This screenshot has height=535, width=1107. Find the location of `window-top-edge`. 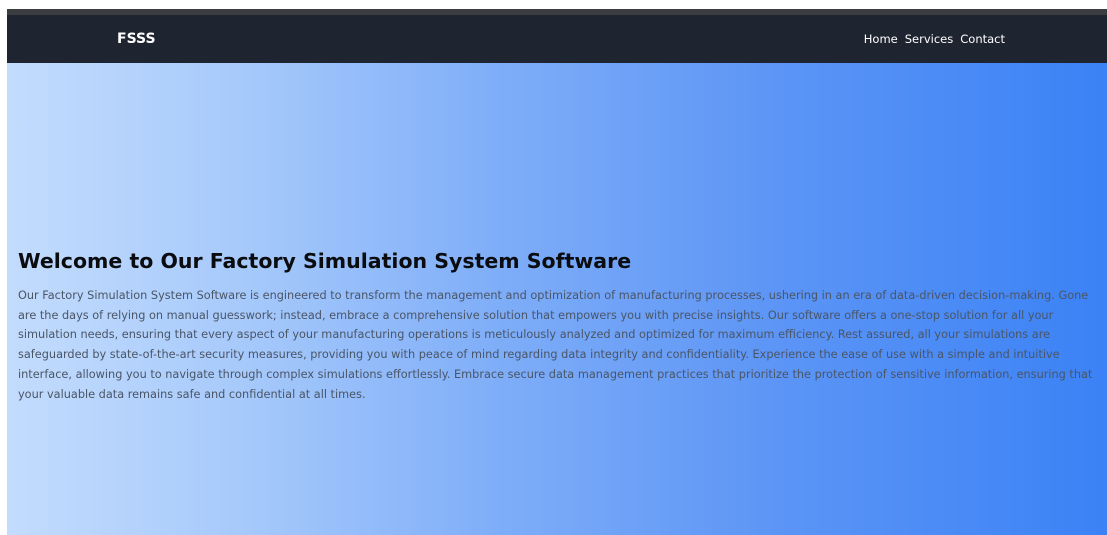

window-top-edge is located at coordinates (553, 4).